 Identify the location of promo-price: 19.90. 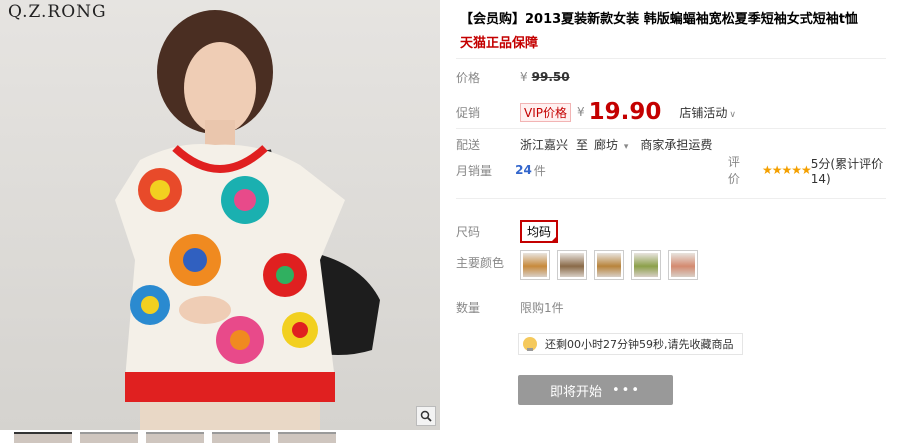
(625, 112).